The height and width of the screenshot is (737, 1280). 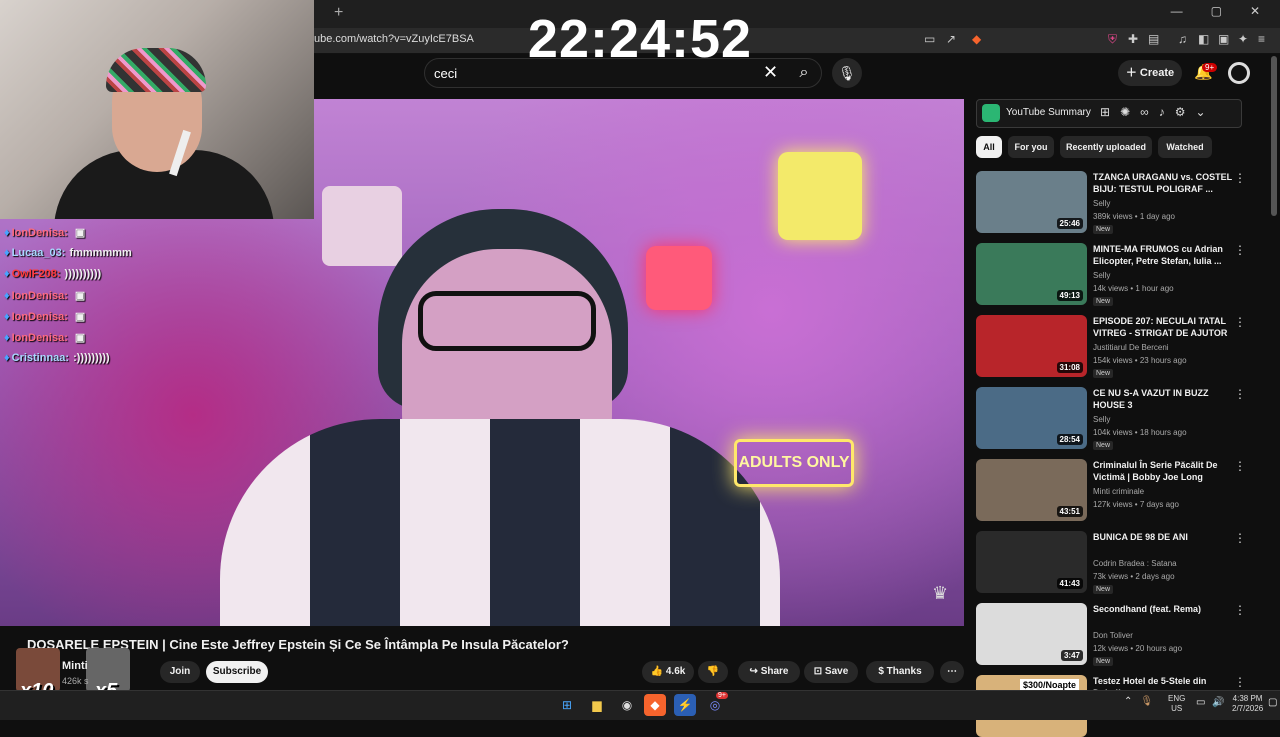 I want to click on video-channel: Justitiarul De Berceni, so click(x=1131, y=347).